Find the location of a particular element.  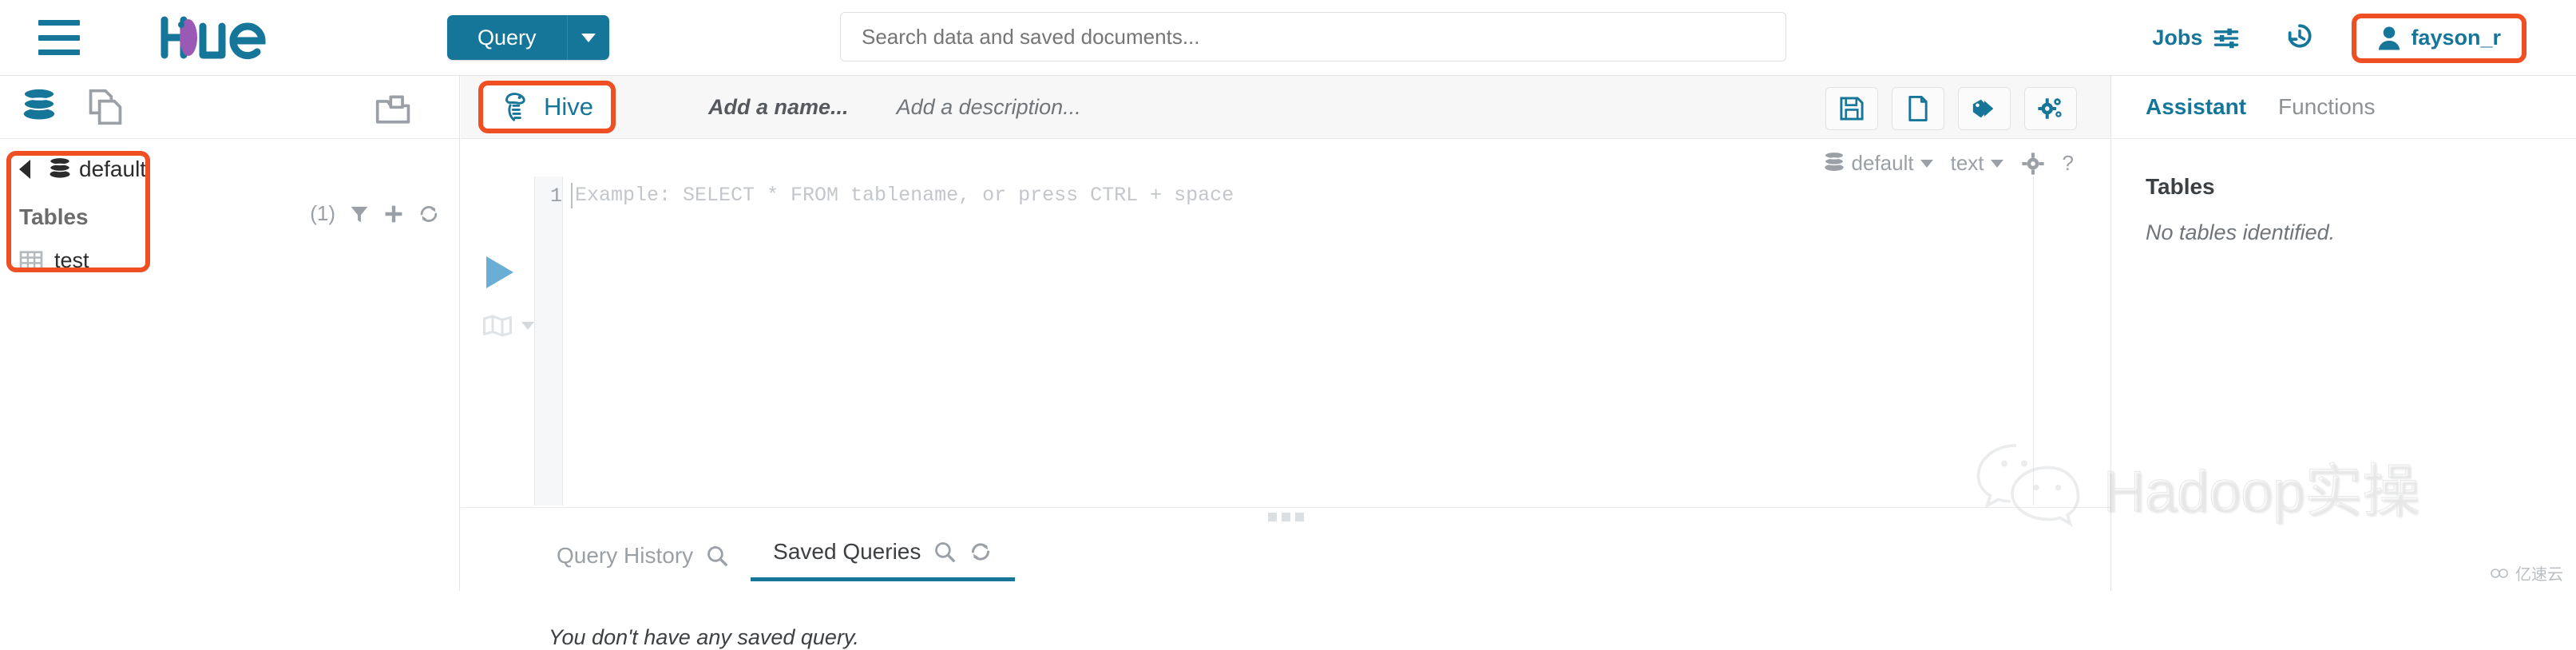

help-icon: ? is located at coordinates (2068, 163).